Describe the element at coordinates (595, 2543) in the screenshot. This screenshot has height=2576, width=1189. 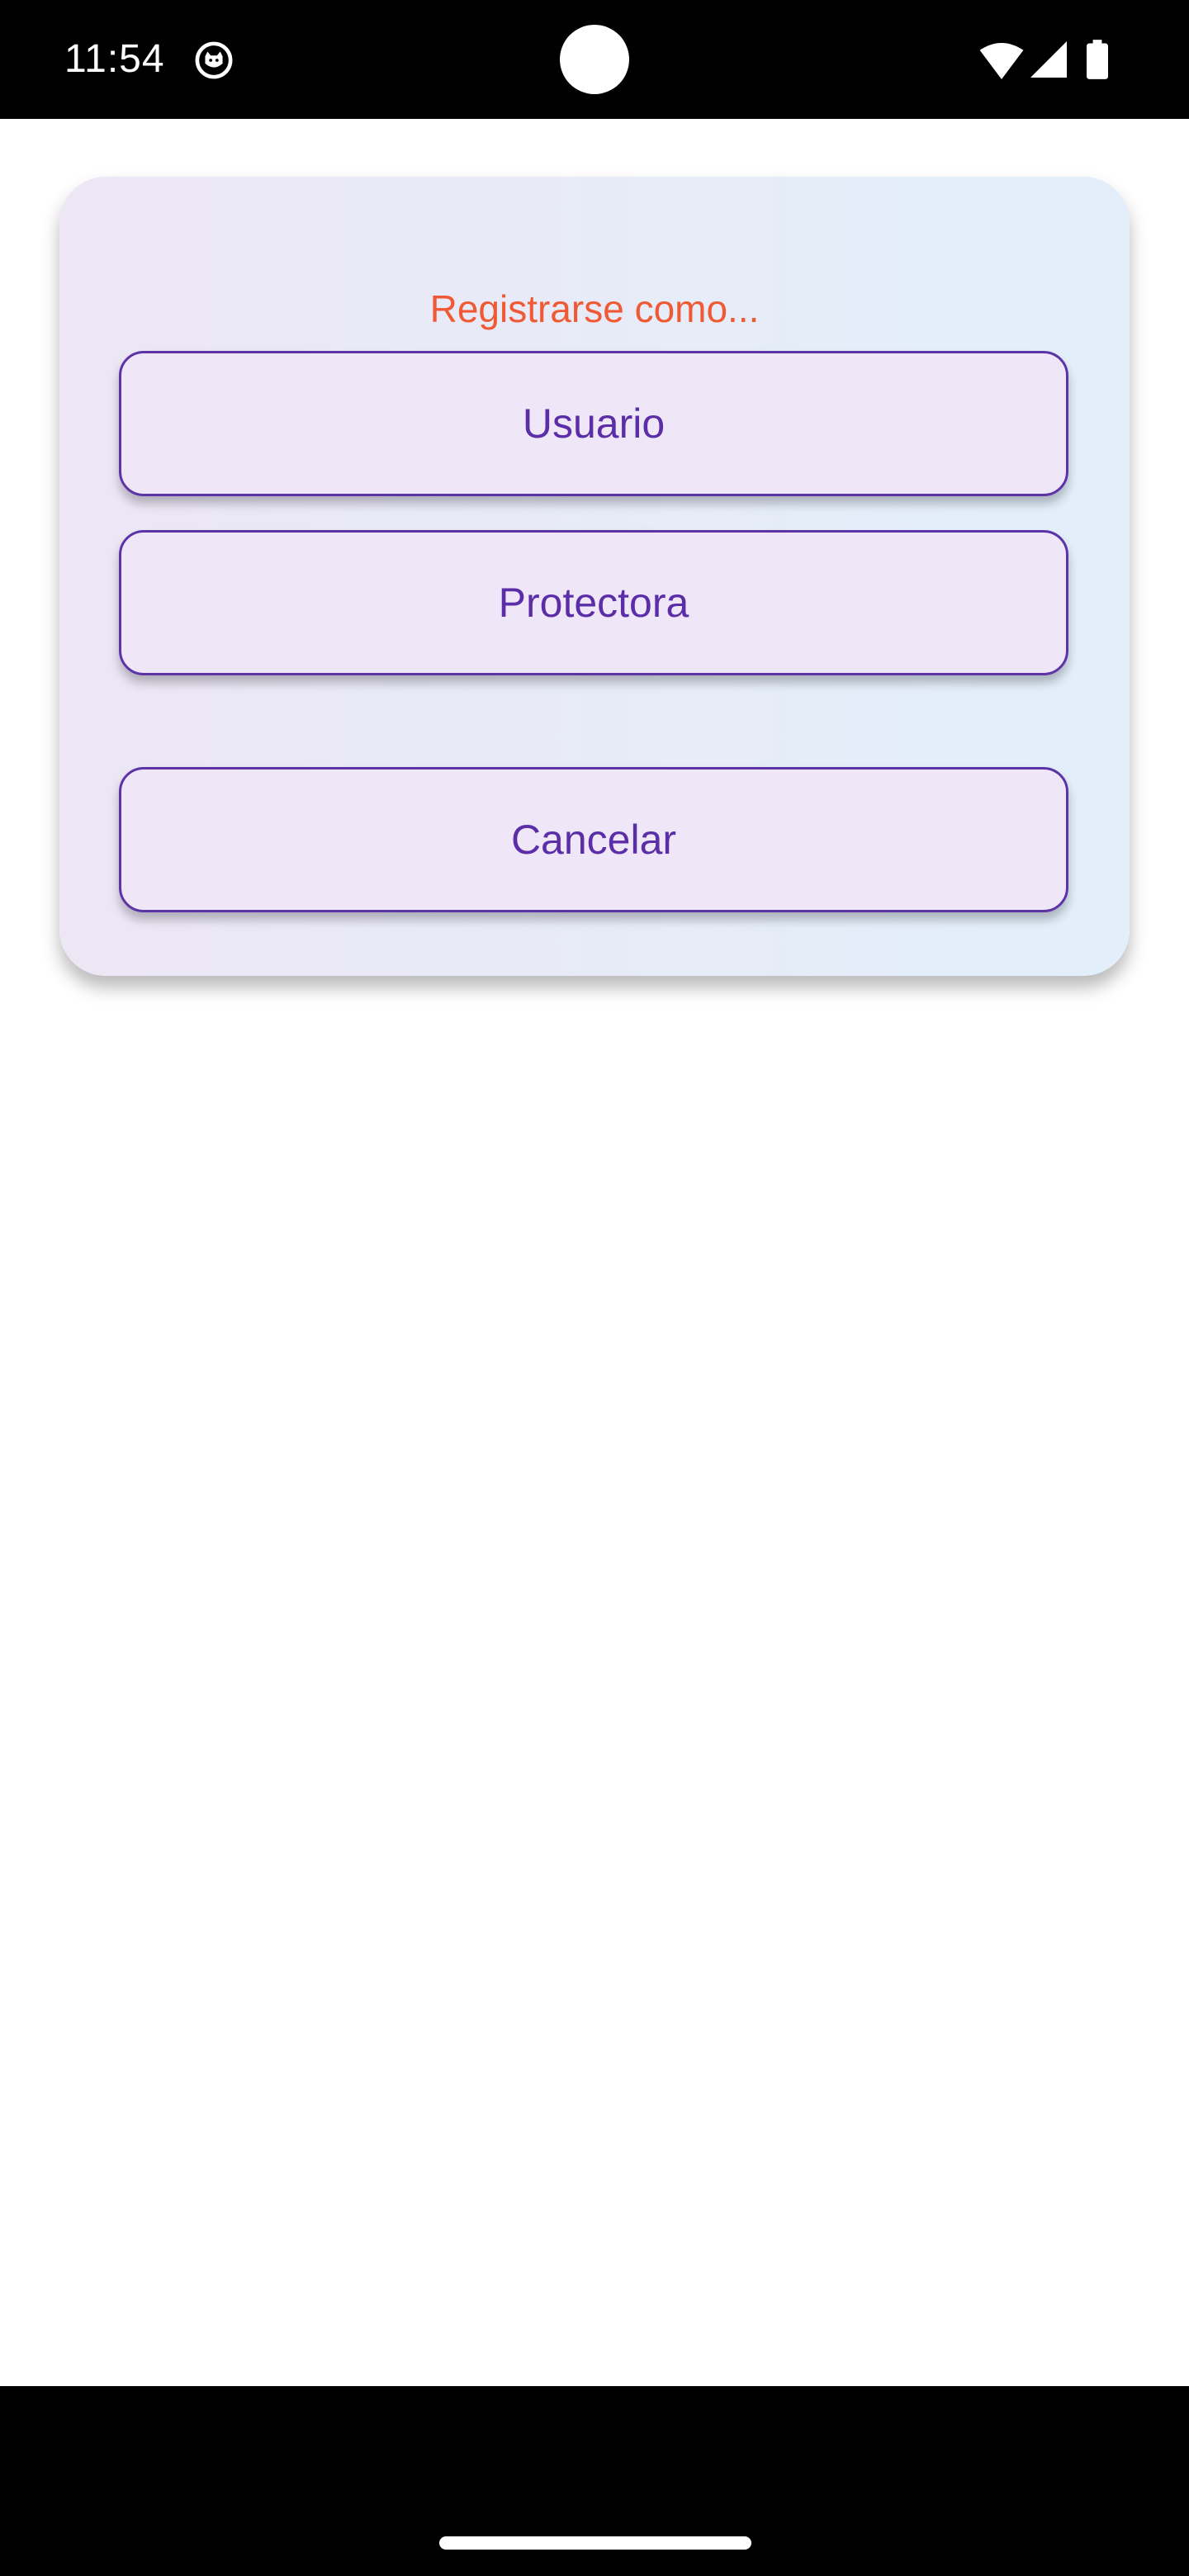
I see `home-indicator` at that location.